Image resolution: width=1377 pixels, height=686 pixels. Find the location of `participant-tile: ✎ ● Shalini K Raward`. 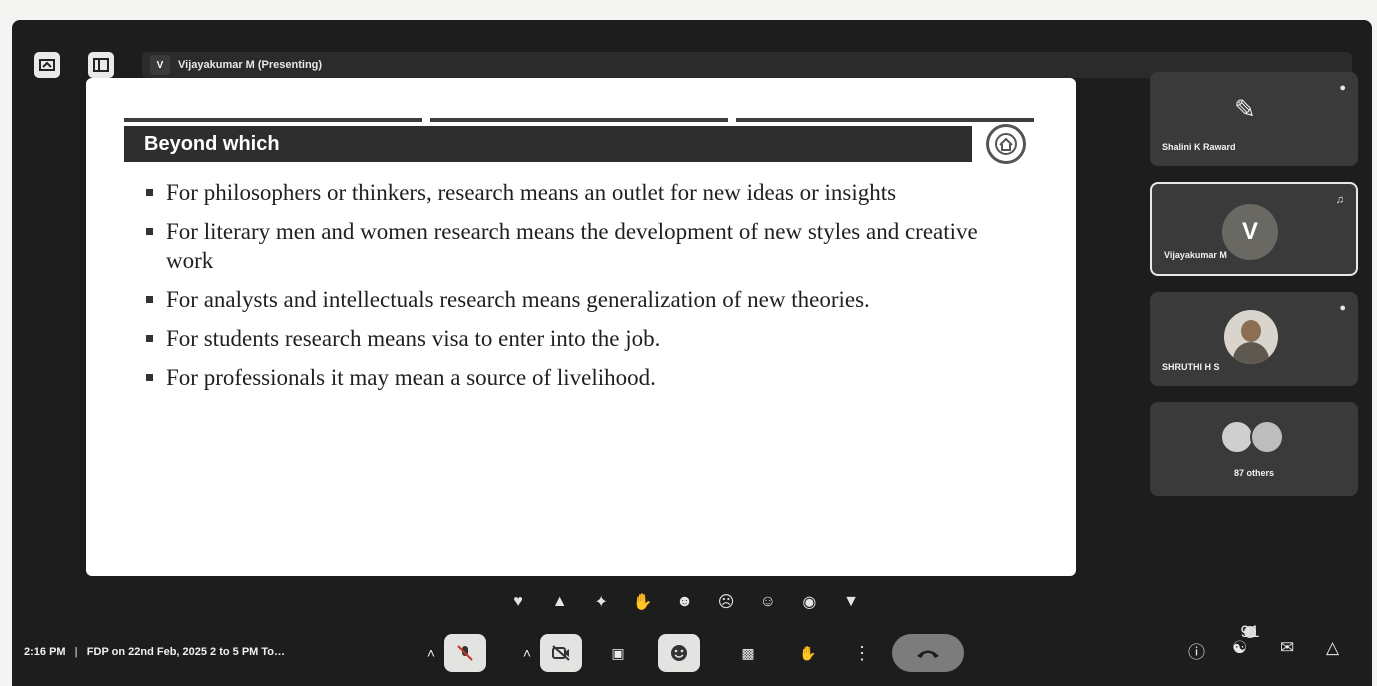

participant-tile: ✎ ● Shalini K Raward is located at coordinates (1254, 119).